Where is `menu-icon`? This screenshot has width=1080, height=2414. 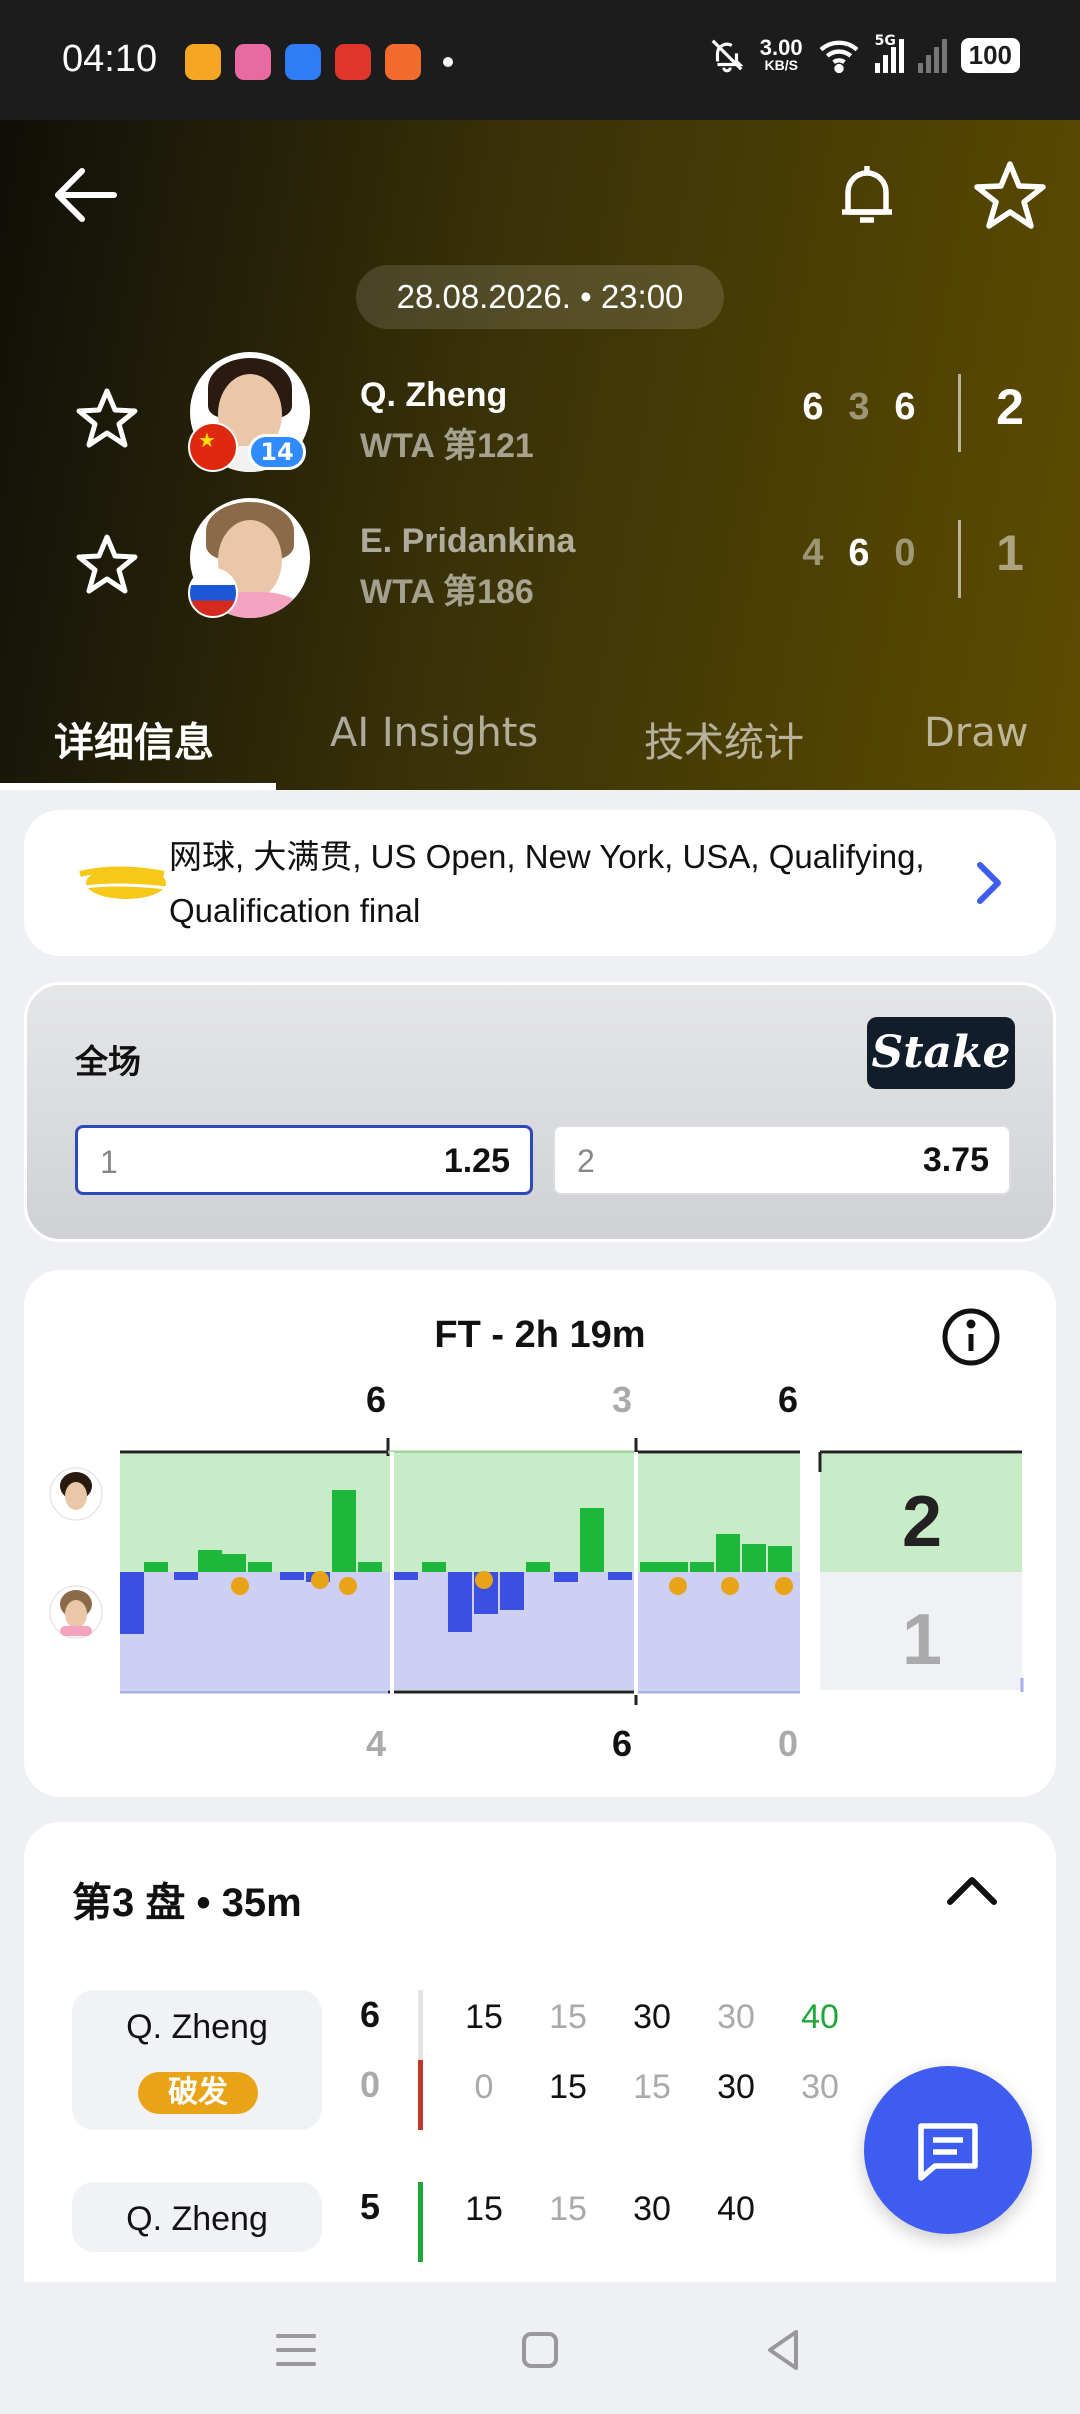
menu-icon is located at coordinates (296, 2350).